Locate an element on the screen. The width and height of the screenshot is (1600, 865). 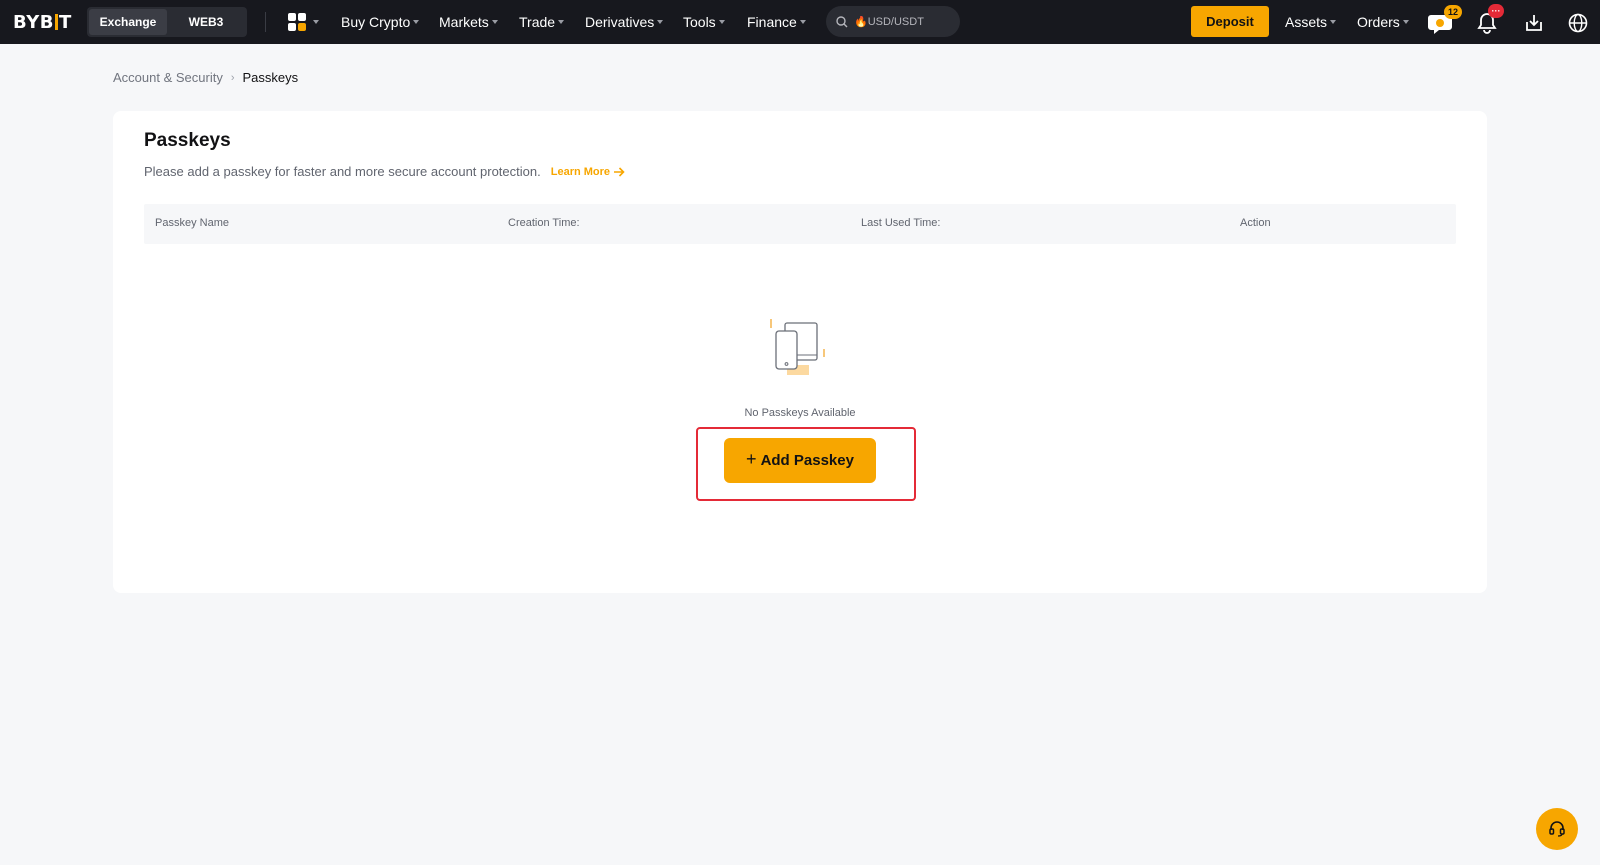
grid-apps-icon is located at coordinates (297, 22).